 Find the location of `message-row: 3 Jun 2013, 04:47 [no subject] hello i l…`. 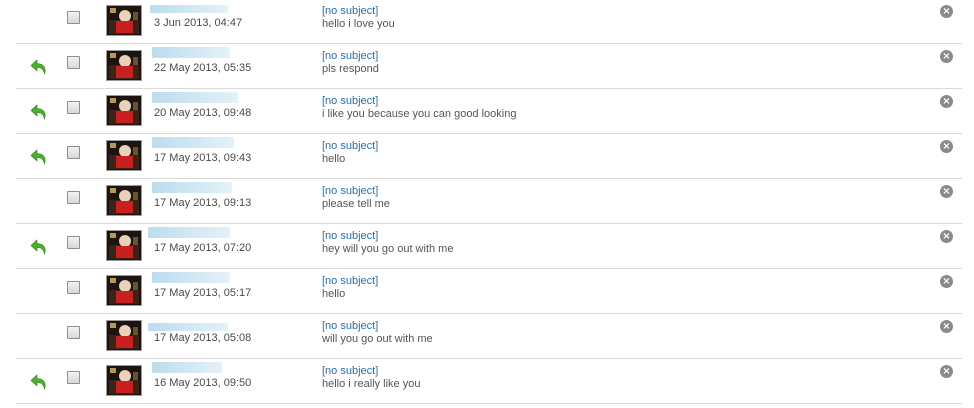

message-row: 3 Jun 2013, 04:47 [no subject] hello i l… is located at coordinates (487, 22).